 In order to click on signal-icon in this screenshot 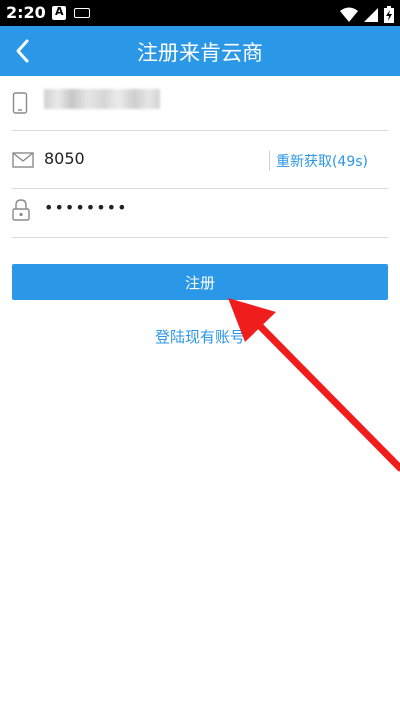, I will do `click(370, 14)`.